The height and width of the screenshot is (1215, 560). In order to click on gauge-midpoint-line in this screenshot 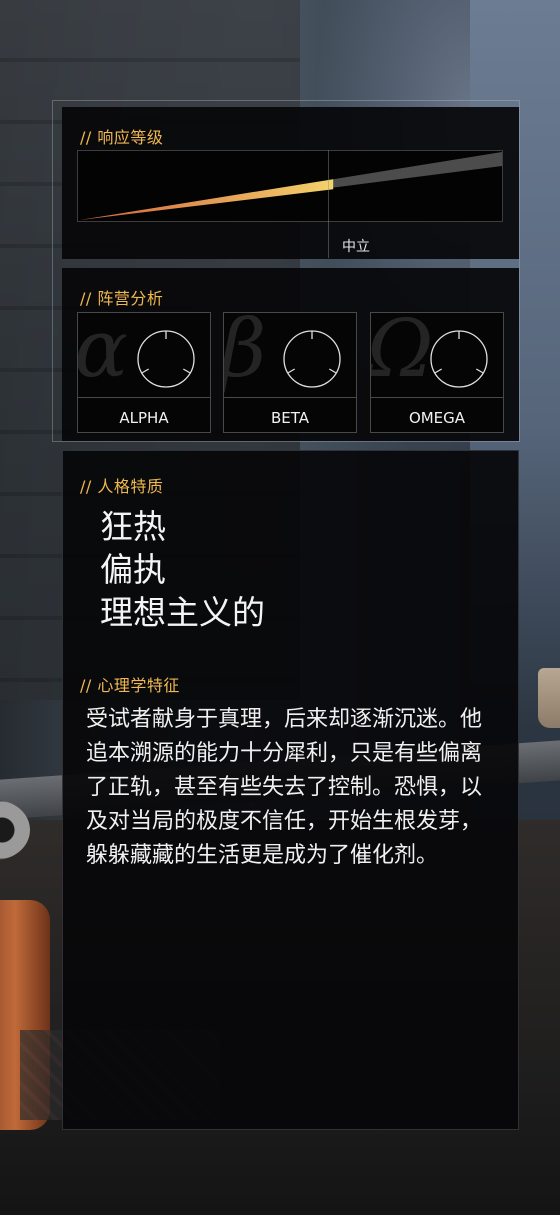, I will do `click(328, 204)`.